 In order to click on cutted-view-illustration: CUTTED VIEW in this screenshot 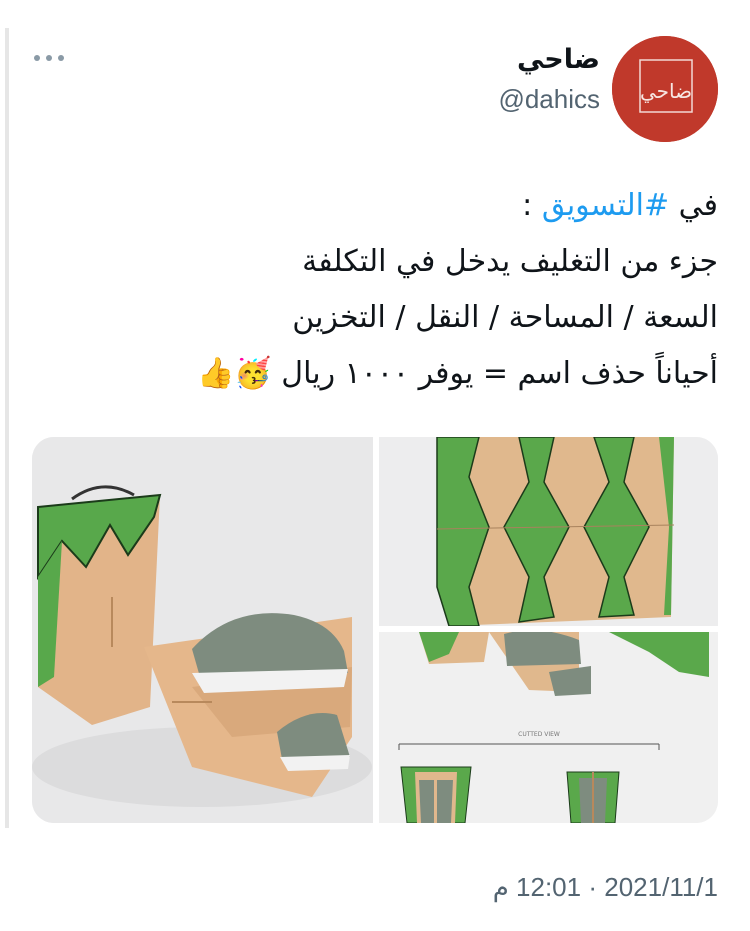, I will do `click(548, 727)`.